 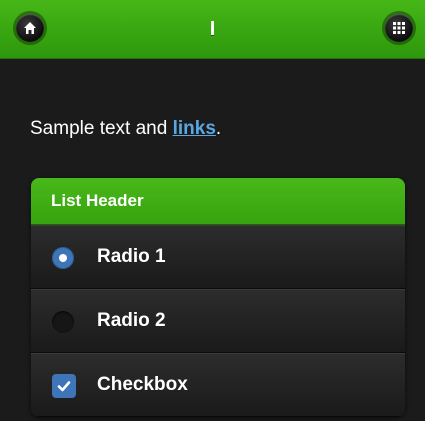 I want to click on radio-unselected-icon, so click(x=63, y=322).